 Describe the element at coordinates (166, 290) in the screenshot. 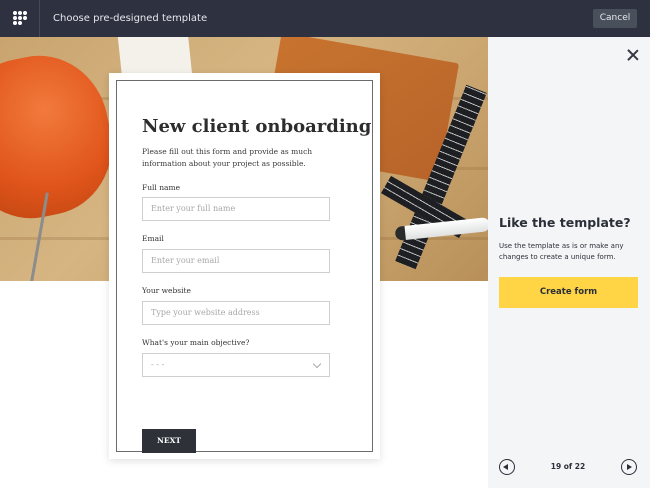

I see `website-label: Your website` at that location.